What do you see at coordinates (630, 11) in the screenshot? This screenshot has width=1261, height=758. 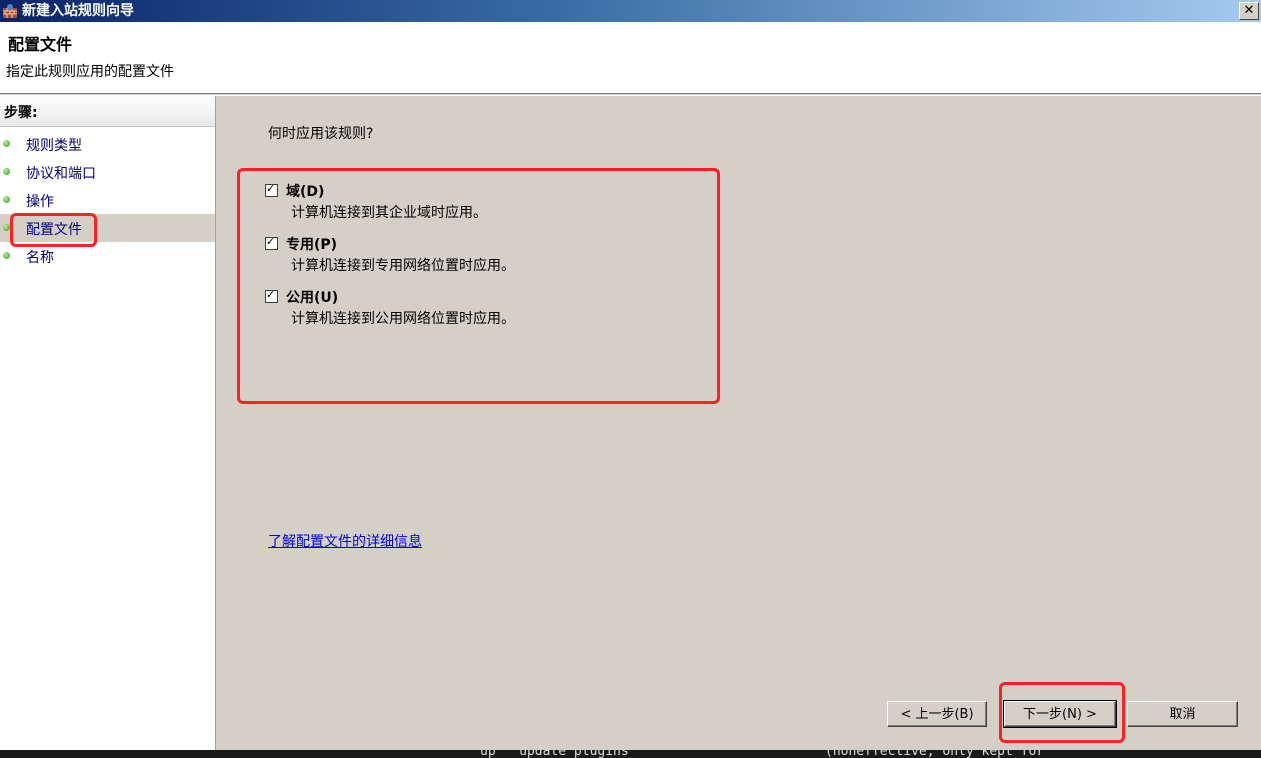 I see `title-bar: 新建入站规则向导 ✕` at bounding box center [630, 11].